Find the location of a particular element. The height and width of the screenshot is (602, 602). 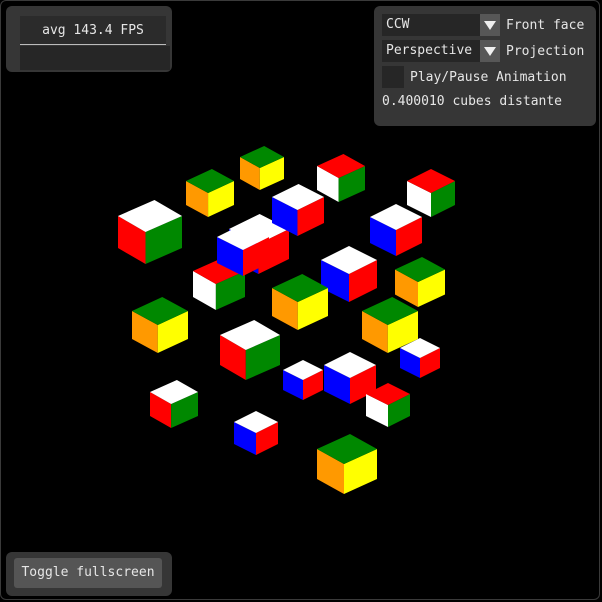

fullscreen-panel: Toggle fullscreen is located at coordinates (89, 574).